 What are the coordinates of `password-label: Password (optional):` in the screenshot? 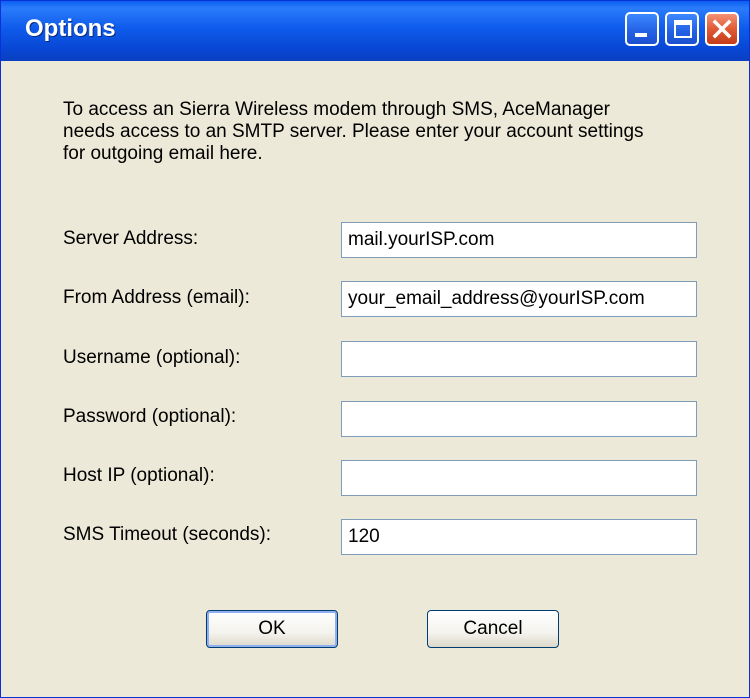 It's located at (150, 416).